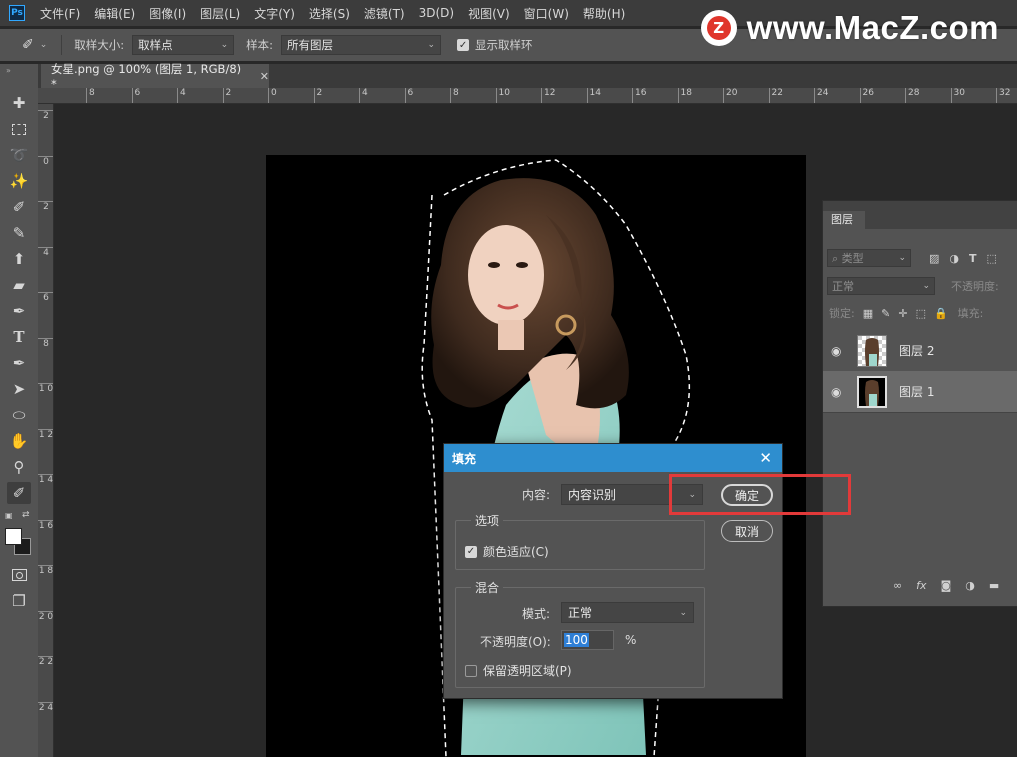 Image resolution: width=1017 pixels, height=757 pixels. What do you see at coordinates (507, 551) in the screenshot?
I see `color-adapt-option: ✓ 颜色适应(C)` at bounding box center [507, 551].